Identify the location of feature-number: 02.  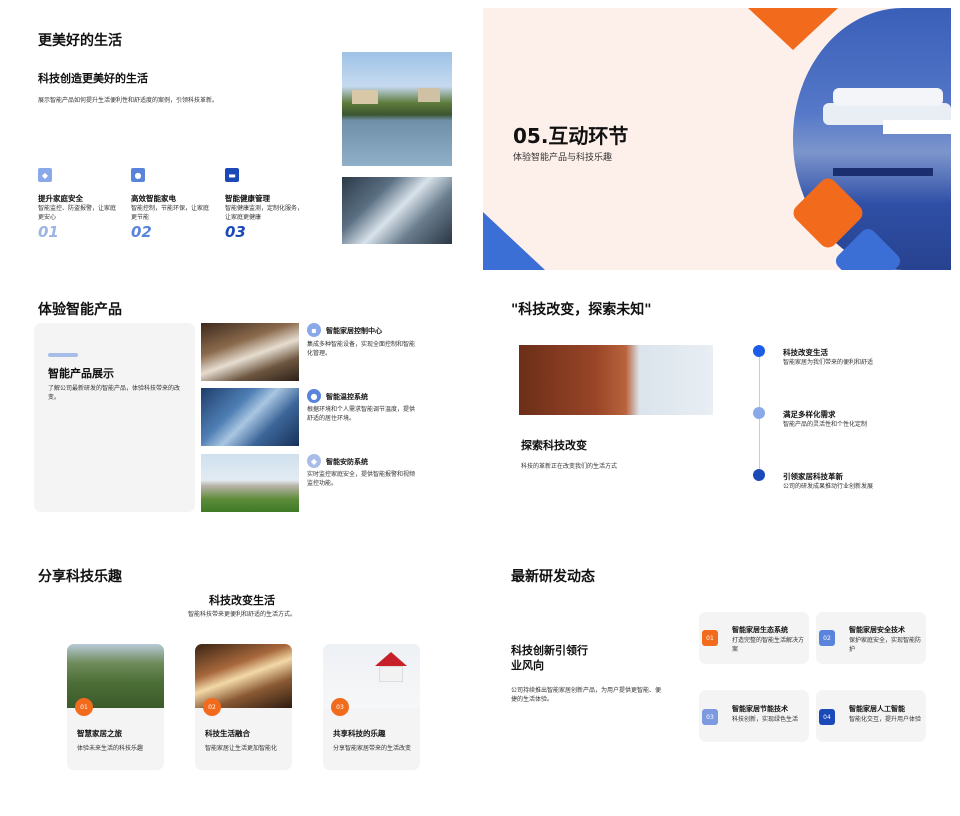
(141, 232).